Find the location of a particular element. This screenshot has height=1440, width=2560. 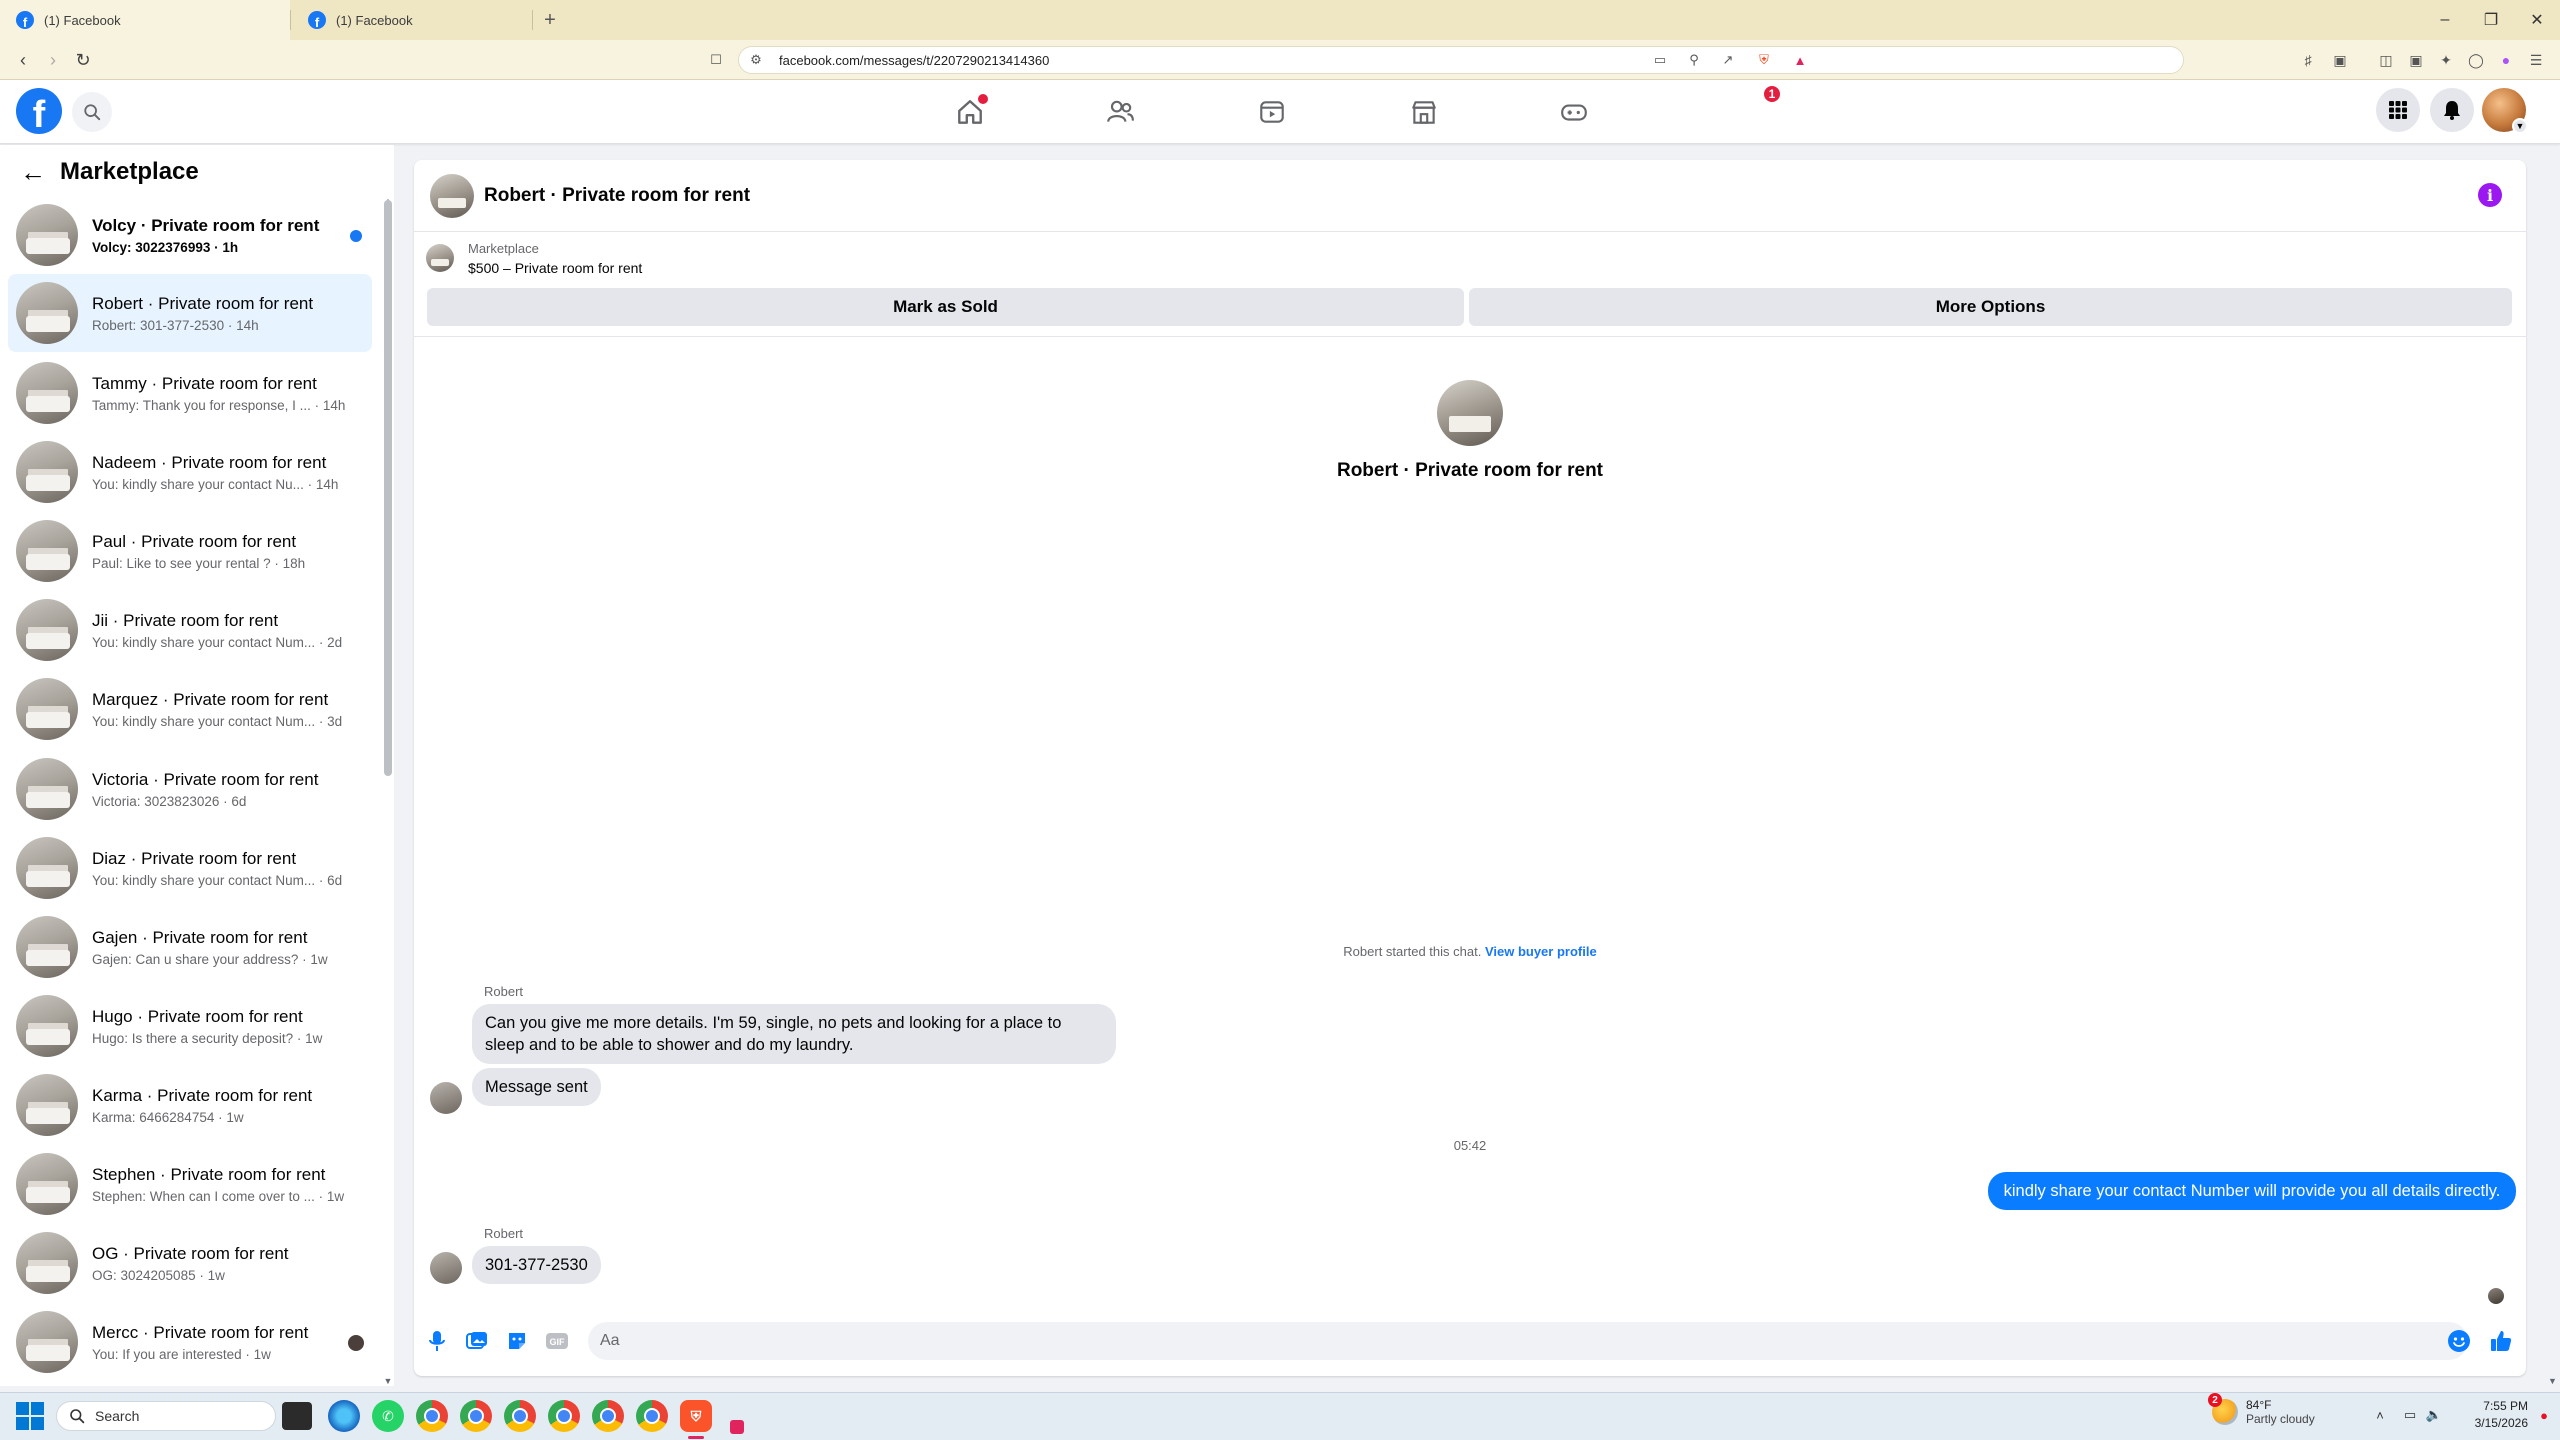

facebook-logo-icon: f is located at coordinates (39, 111).